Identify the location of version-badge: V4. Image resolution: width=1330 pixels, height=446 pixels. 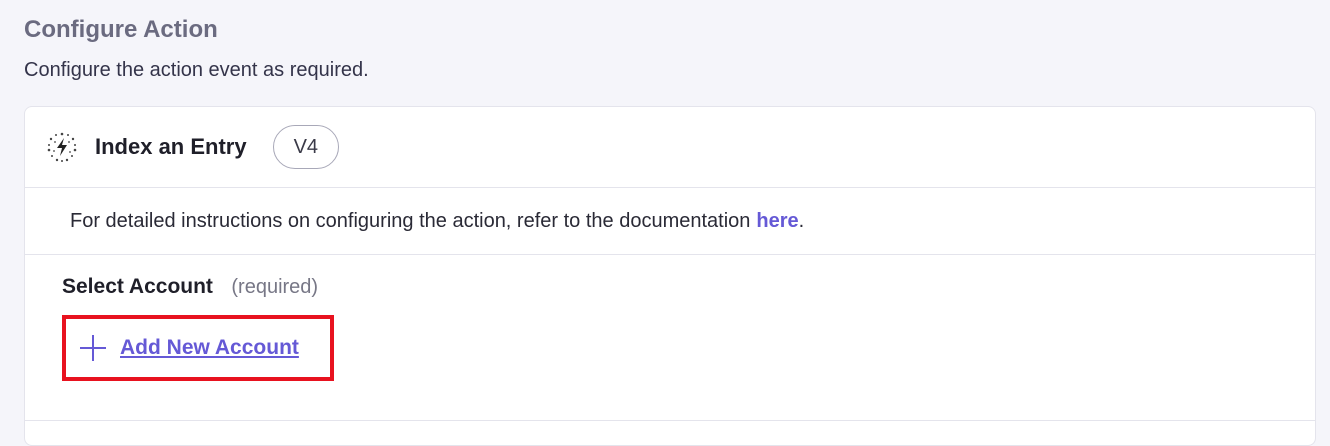
(306, 147).